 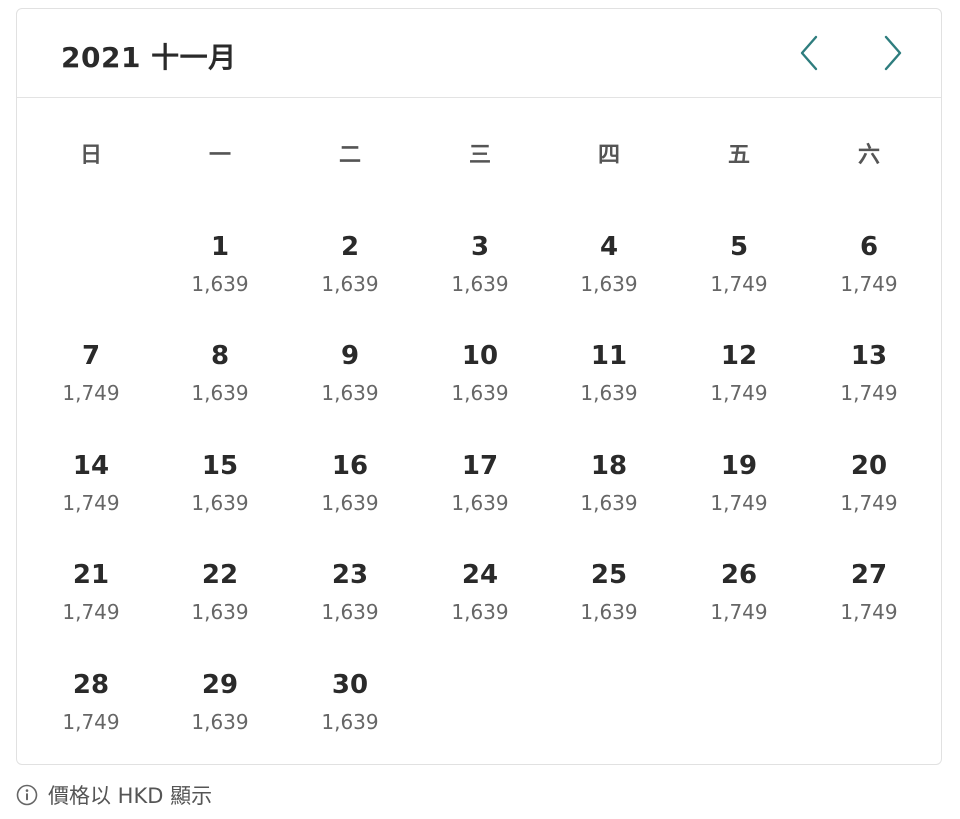 What do you see at coordinates (220, 685) in the screenshot?
I see `day-number: 29` at bounding box center [220, 685].